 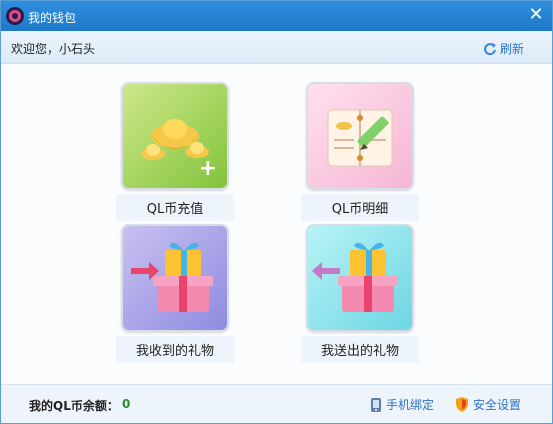 What do you see at coordinates (126, 404) in the screenshot?
I see `balance-value: 0` at bounding box center [126, 404].